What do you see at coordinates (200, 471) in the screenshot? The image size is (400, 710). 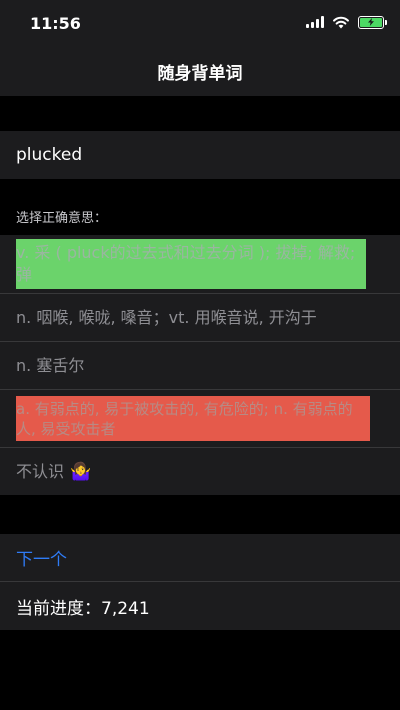 I see `answer-option-unknown: 不认识 🤷‍♀️` at bounding box center [200, 471].